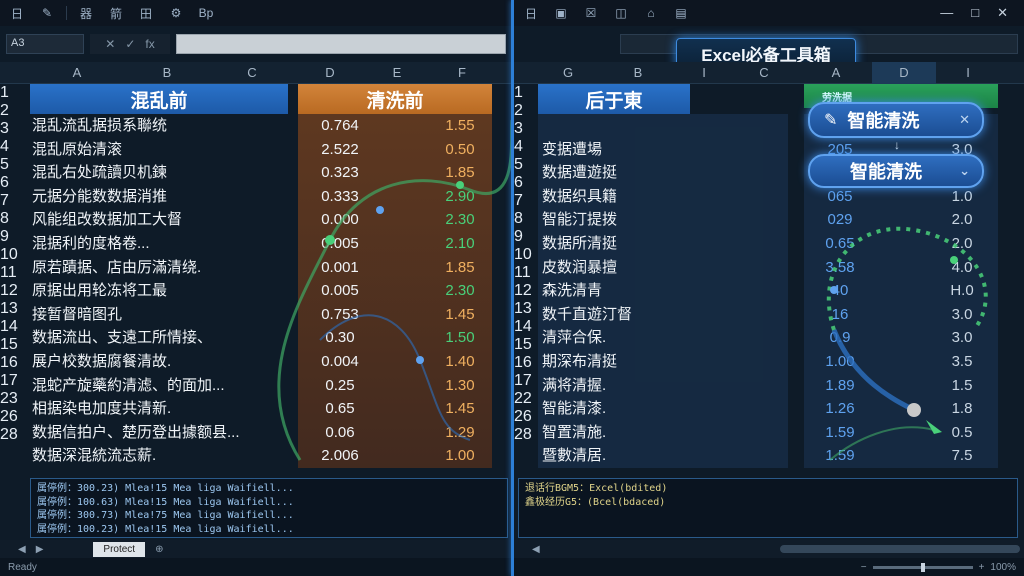 The width and height of the screenshot is (1024, 576). What do you see at coordinates (341, 44) in the screenshot?
I see `formula-input` at bounding box center [341, 44].